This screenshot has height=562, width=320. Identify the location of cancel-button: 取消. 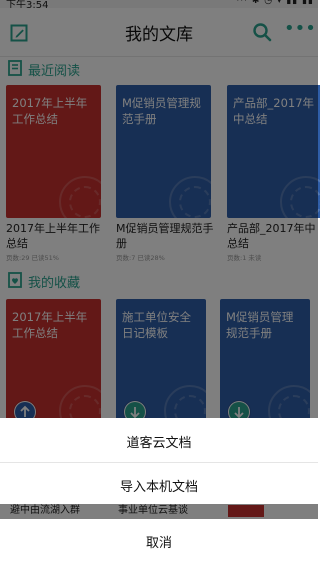
(159, 541).